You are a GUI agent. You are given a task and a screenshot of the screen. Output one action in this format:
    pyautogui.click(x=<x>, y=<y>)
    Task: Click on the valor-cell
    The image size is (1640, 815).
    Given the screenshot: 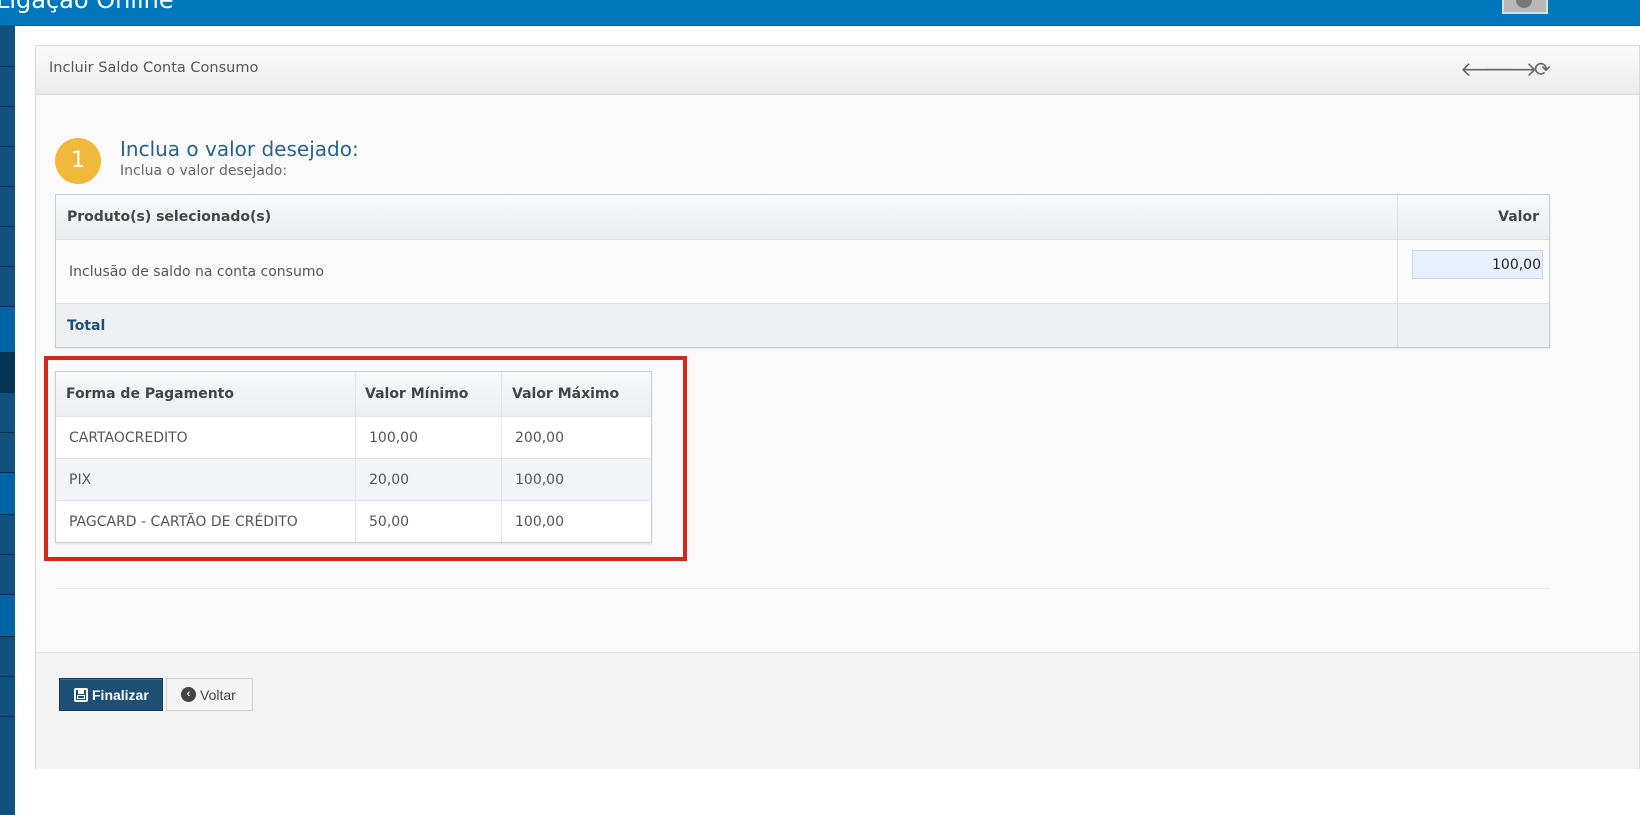 What is the action you would take?
    pyautogui.click(x=1473, y=271)
    